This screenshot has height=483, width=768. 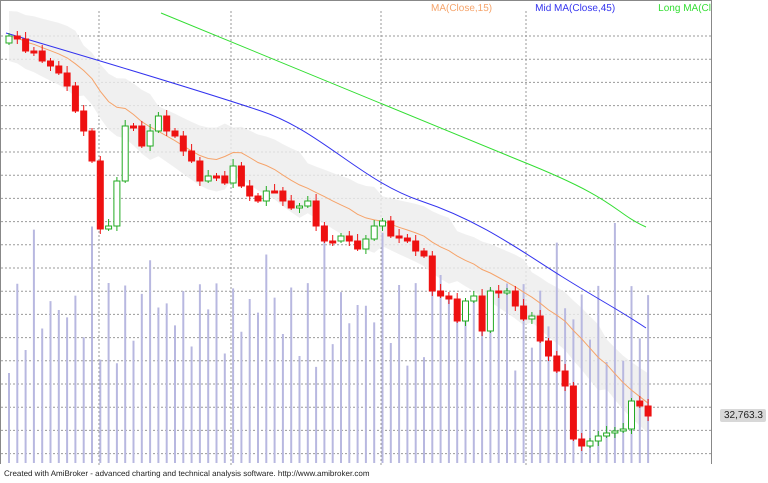 What do you see at coordinates (186, 473) in the screenshot?
I see `footer-text: Created with AmiBroker - advanced charting and technical analysis software. http://www.amibroker.com` at bounding box center [186, 473].